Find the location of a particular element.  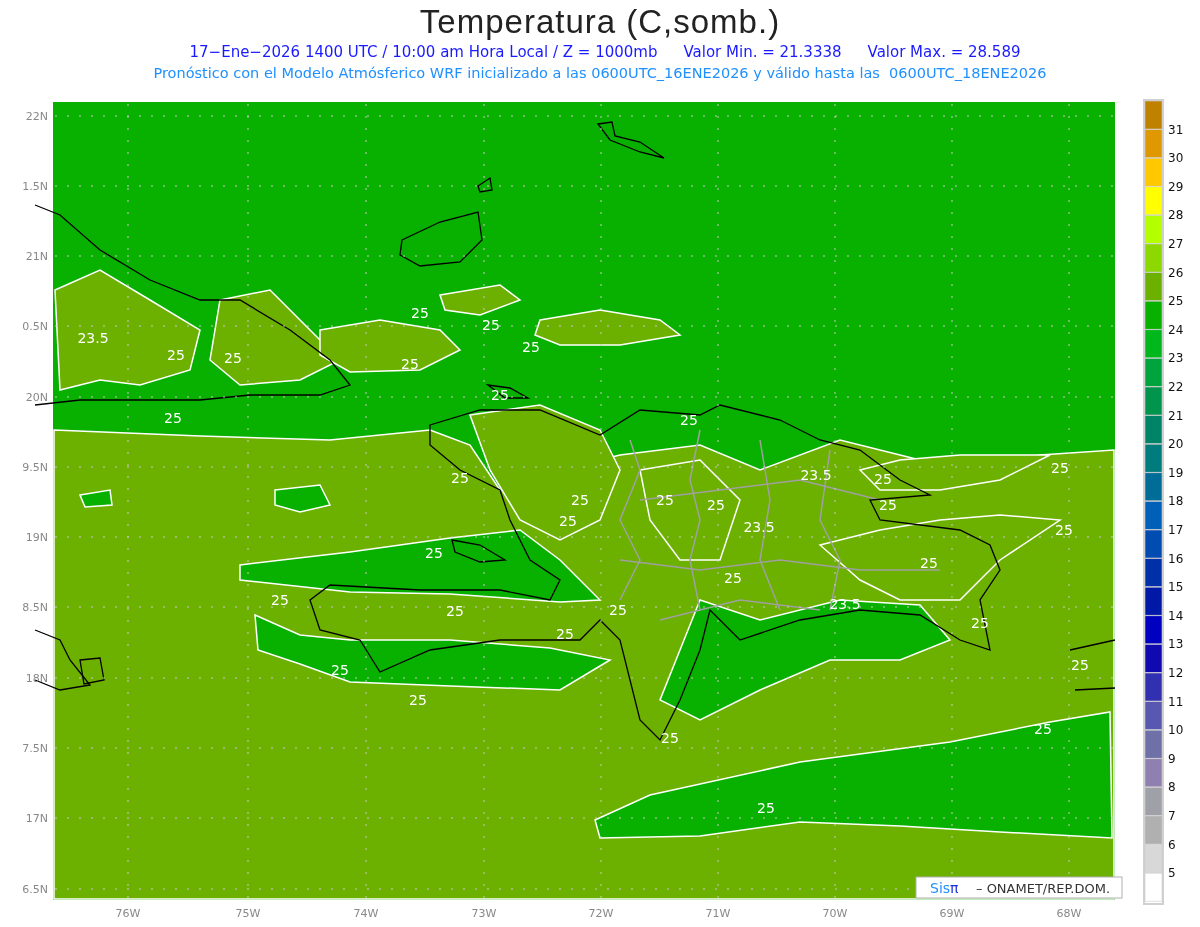

longitude-label: 68W is located at coordinates (1069, 913).